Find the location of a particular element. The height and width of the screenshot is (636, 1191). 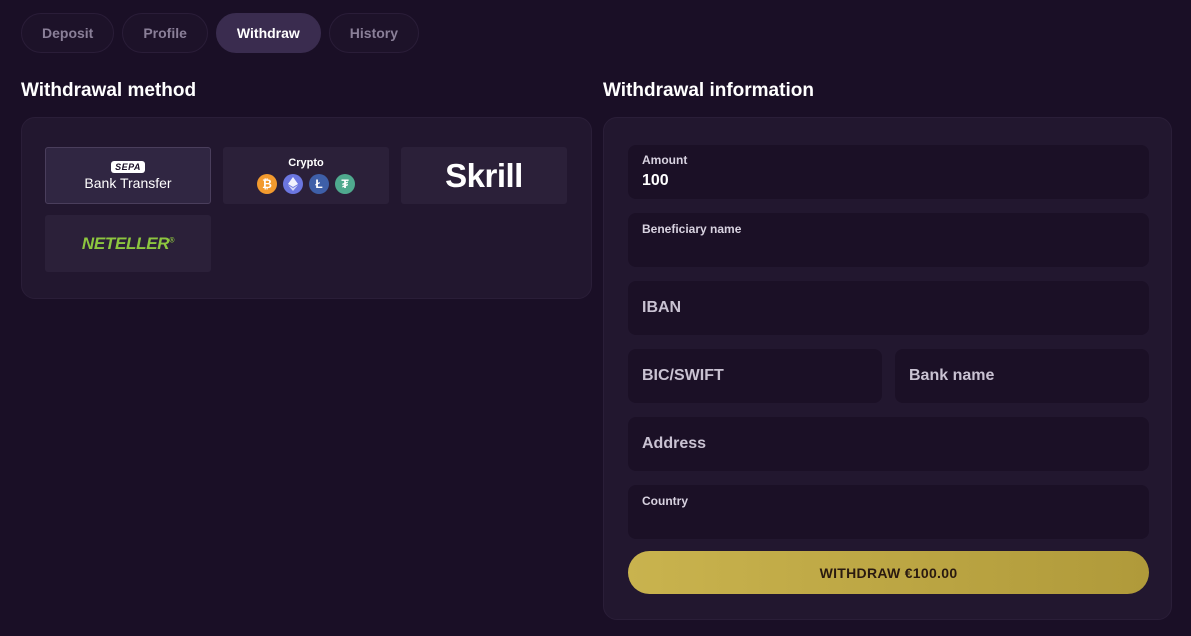

method-neteller: NETELLER® is located at coordinates (128, 243).